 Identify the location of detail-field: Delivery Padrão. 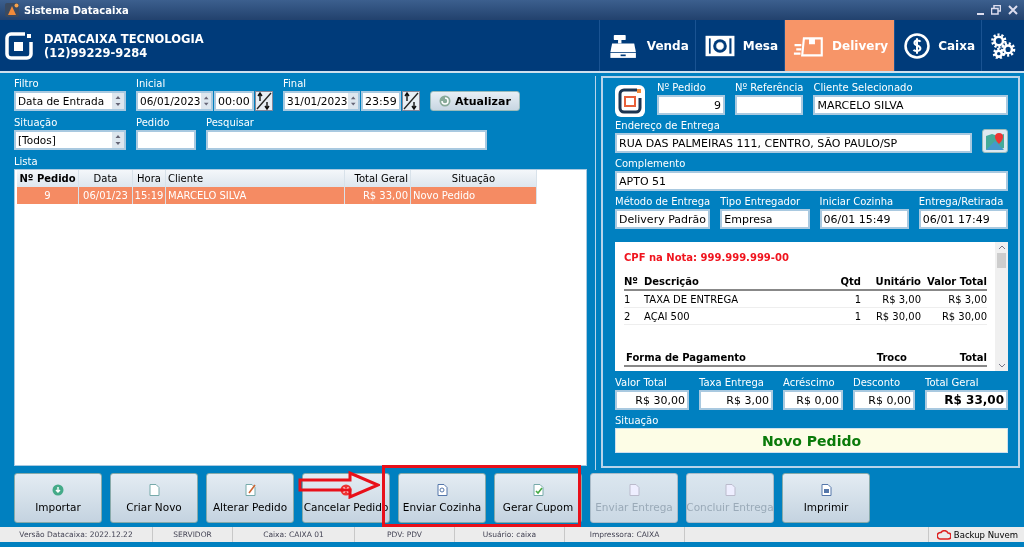
(663, 219).